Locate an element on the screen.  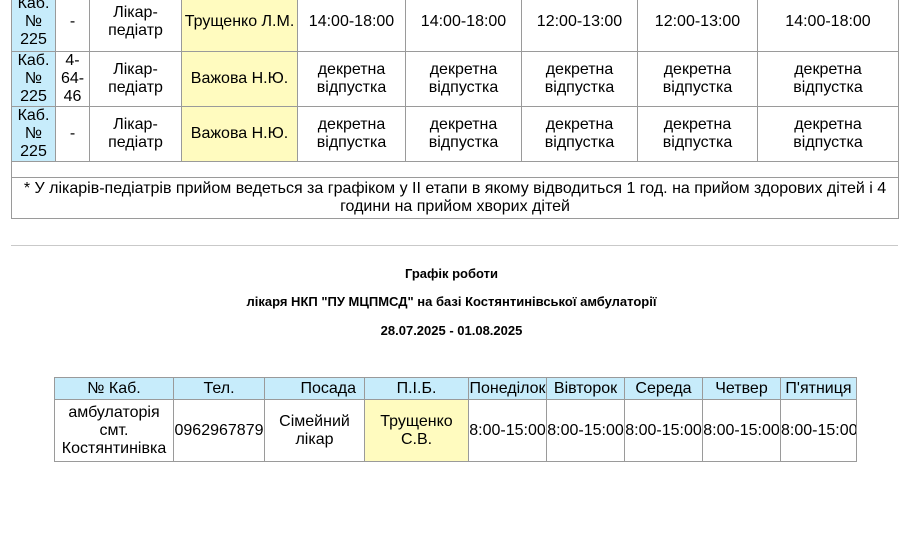
wednesday-cell: 12:00-13:00 is located at coordinates (579, 26).